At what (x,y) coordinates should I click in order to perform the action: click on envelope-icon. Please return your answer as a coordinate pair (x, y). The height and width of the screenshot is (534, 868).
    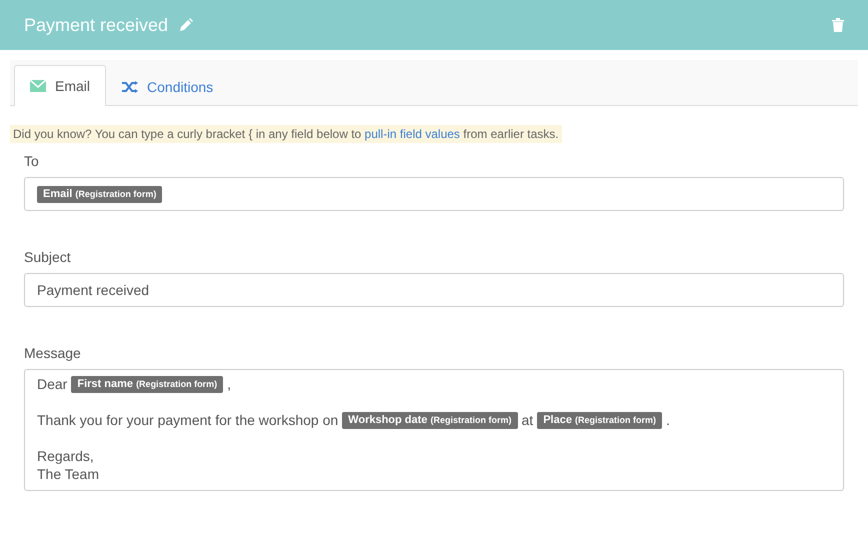
    Looking at the image, I should click on (38, 86).